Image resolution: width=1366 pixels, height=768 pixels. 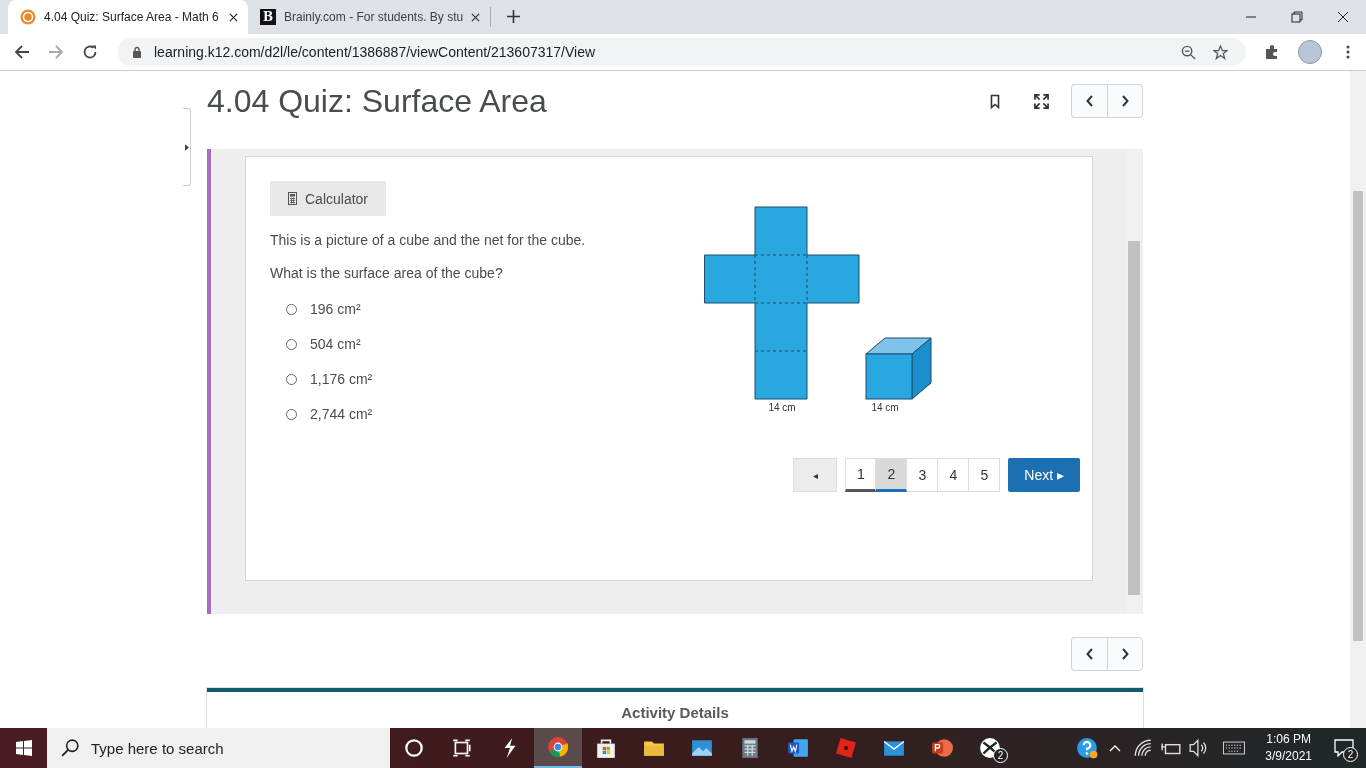 What do you see at coordinates (942, 748) in the screenshot?
I see `presentation-app-icon` at bounding box center [942, 748].